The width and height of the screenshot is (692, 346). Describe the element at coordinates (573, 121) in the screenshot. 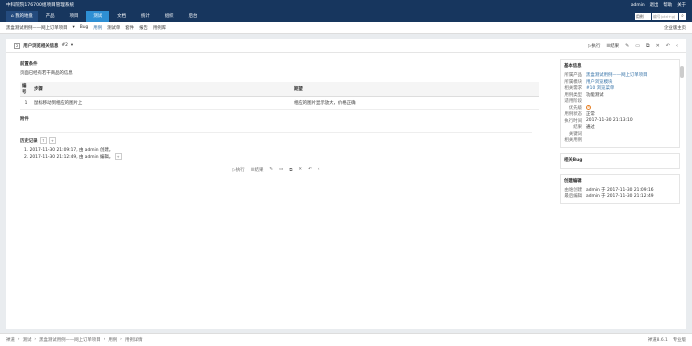

I see `info-key: 执行时间` at that location.